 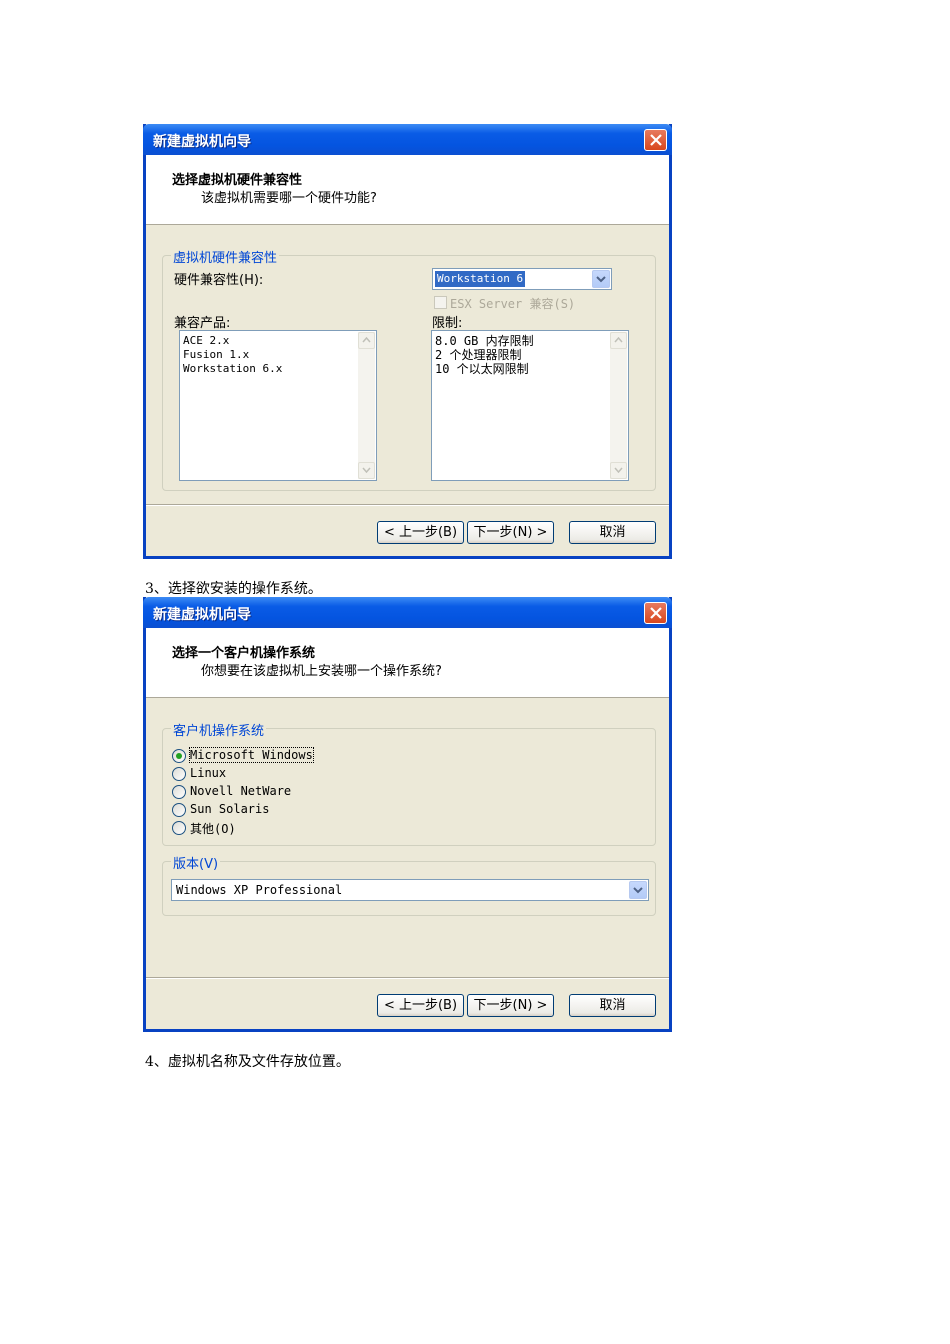 I want to click on header-title: 选择一个客户机操作系统, so click(x=244, y=653).